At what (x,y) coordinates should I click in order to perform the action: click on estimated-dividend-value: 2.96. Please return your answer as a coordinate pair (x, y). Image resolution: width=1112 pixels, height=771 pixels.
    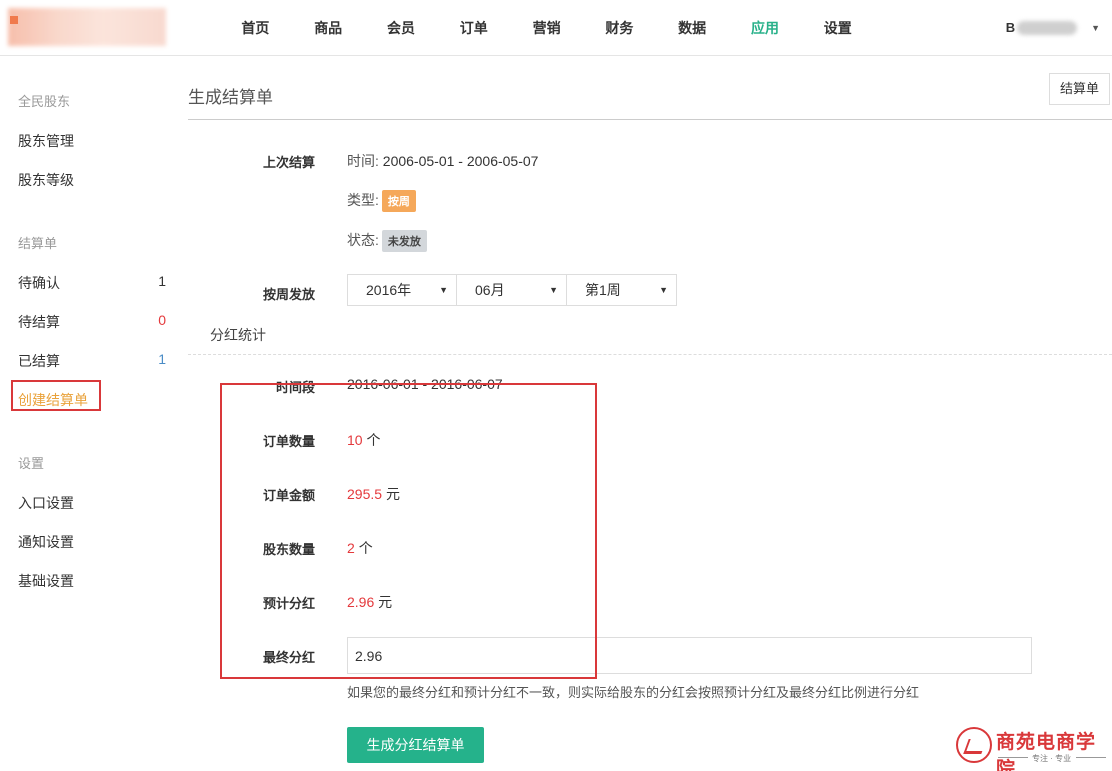
    Looking at the image, I should click on (361, 602).